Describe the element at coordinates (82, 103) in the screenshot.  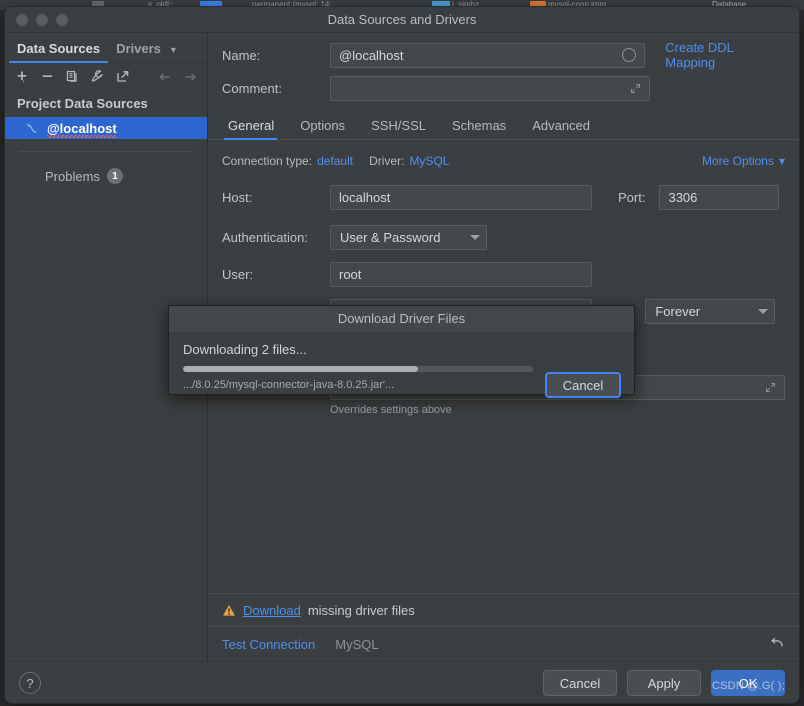
I see `sidebar-section-label: Project Data Sources` at that location.